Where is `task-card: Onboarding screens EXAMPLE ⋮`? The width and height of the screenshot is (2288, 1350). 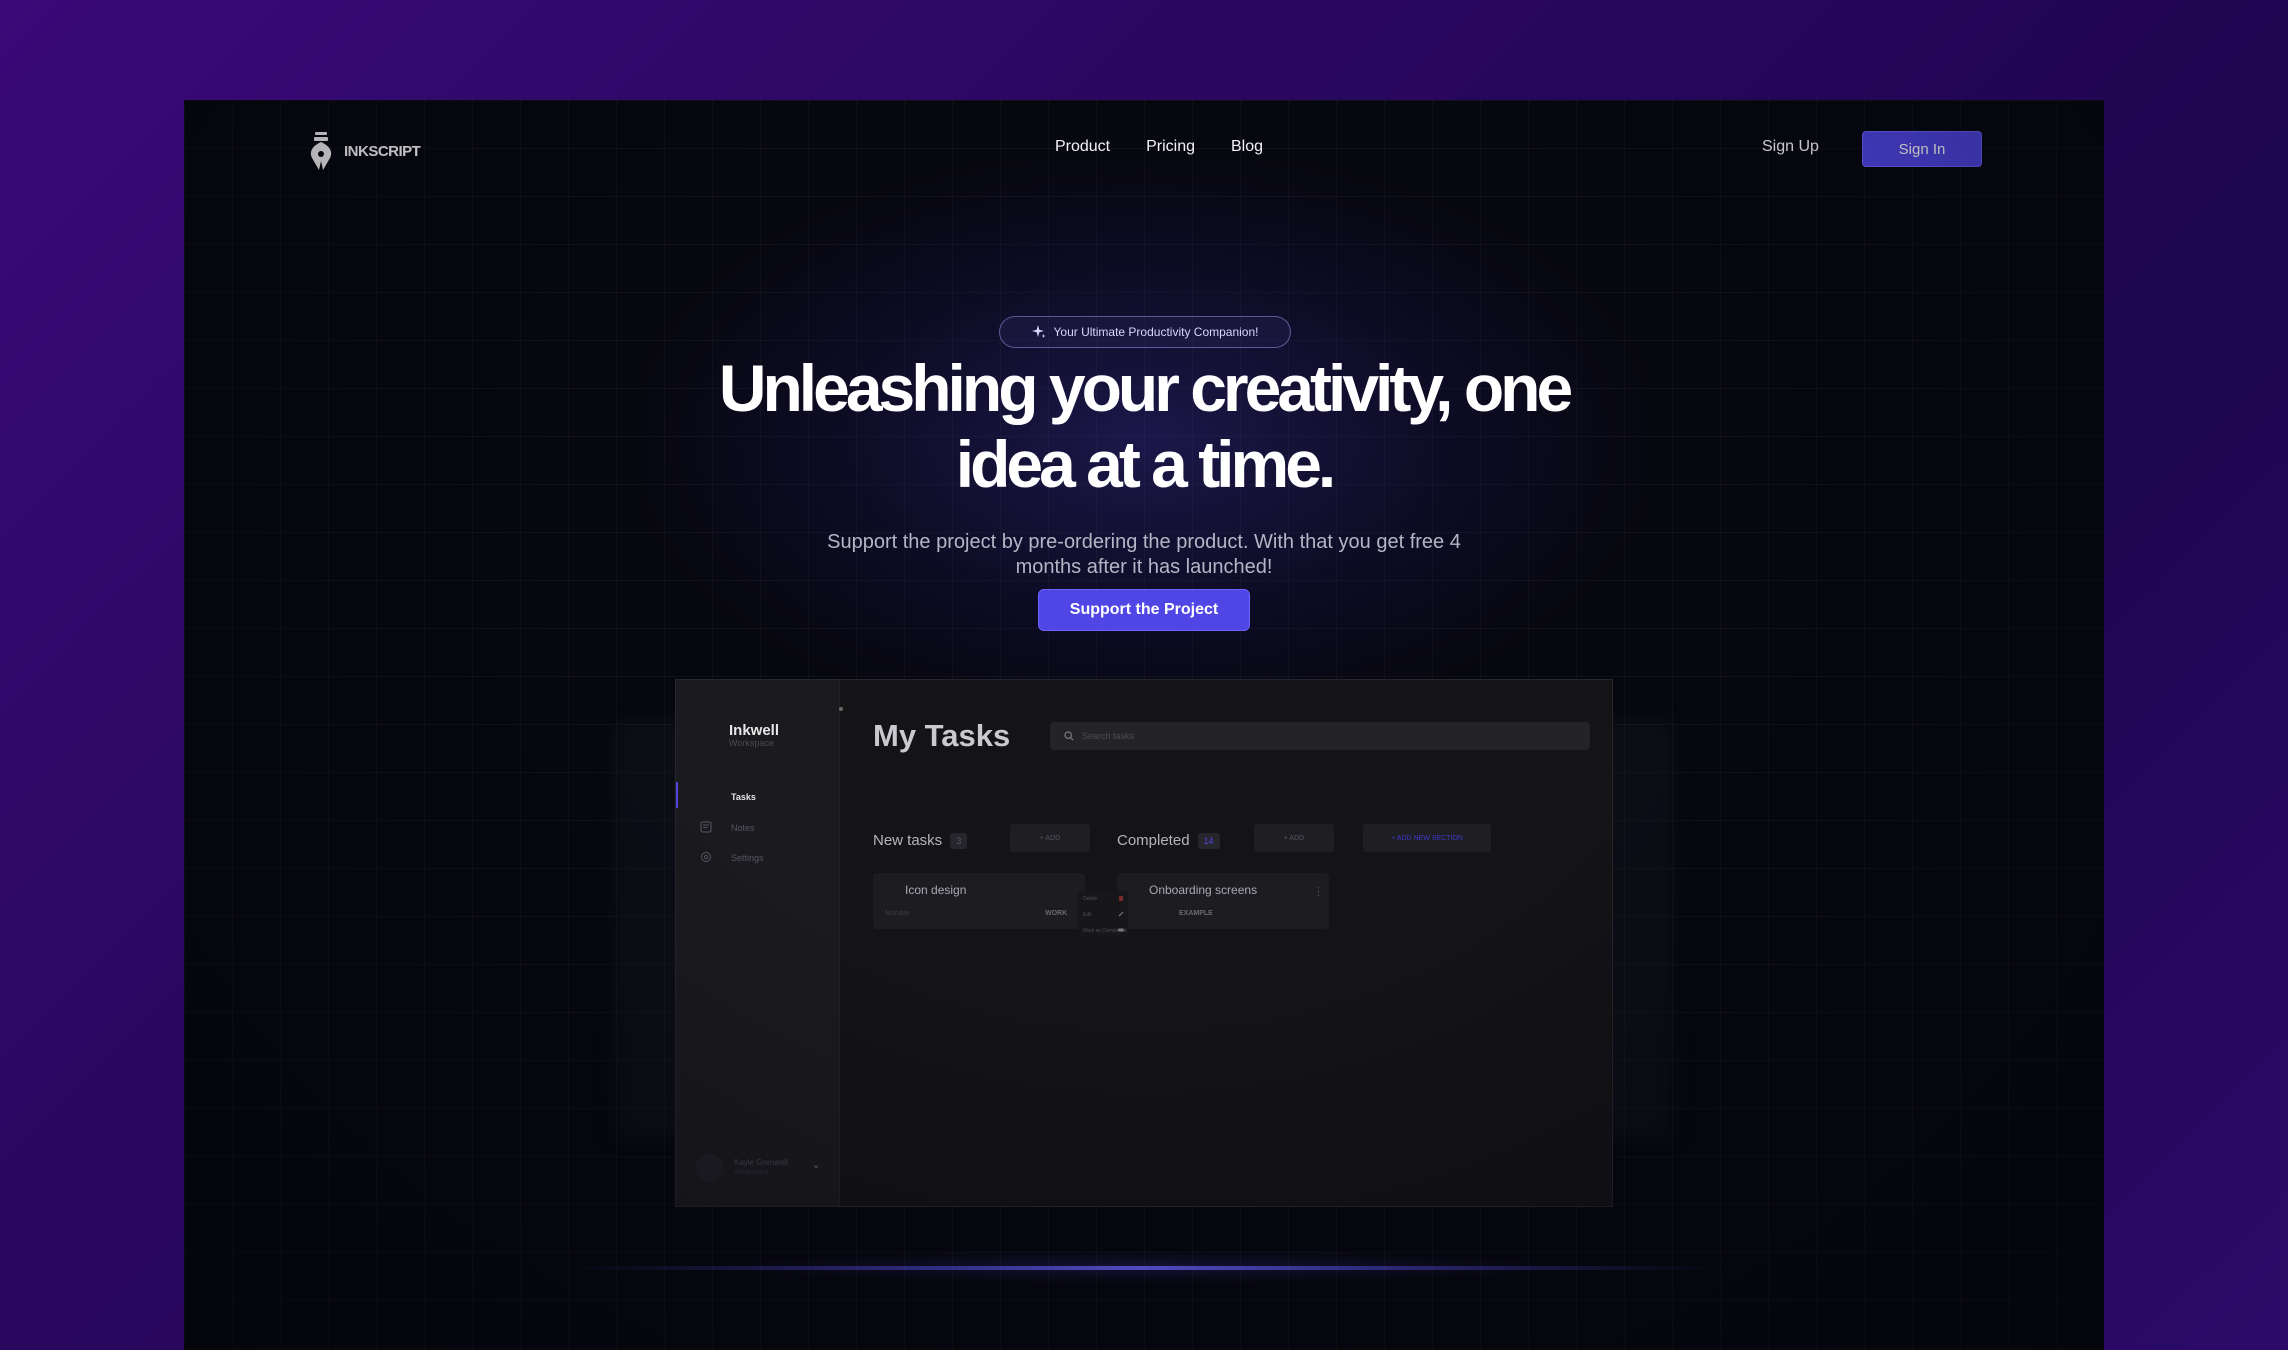 task-card: Onboarding screens EXAMPLE ⋮ is located at coordinates (1223, 901).